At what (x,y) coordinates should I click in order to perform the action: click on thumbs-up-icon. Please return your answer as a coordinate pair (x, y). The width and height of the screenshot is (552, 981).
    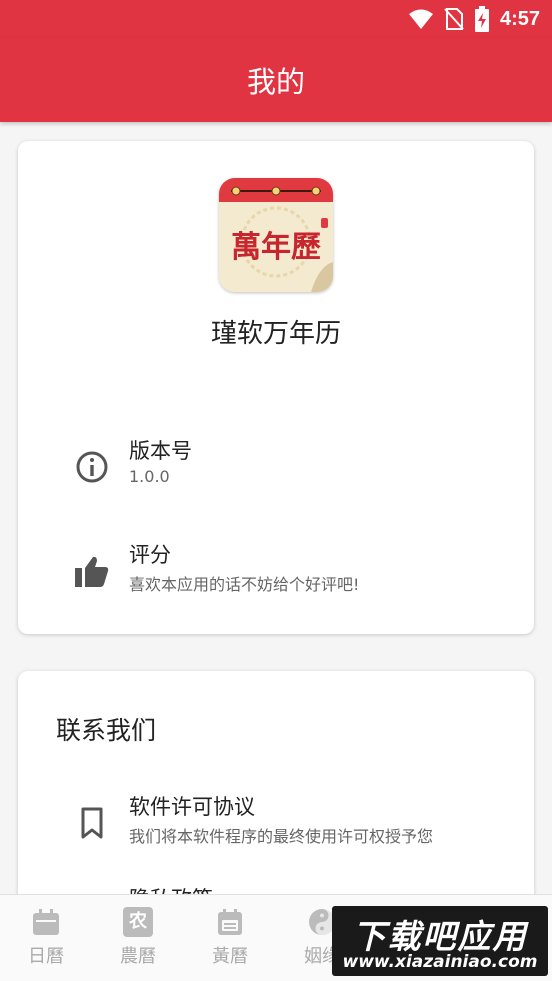
    Looking at the image, I should click on (92, 571).